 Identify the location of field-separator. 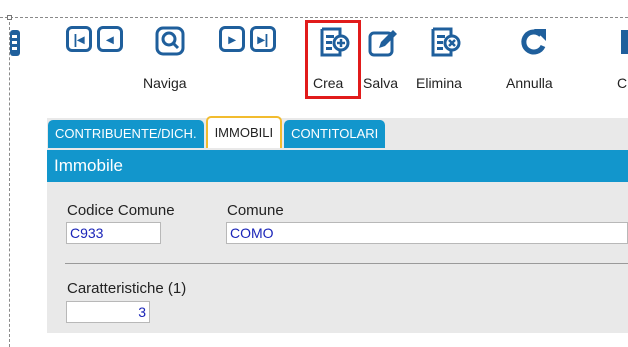
(346, 263).